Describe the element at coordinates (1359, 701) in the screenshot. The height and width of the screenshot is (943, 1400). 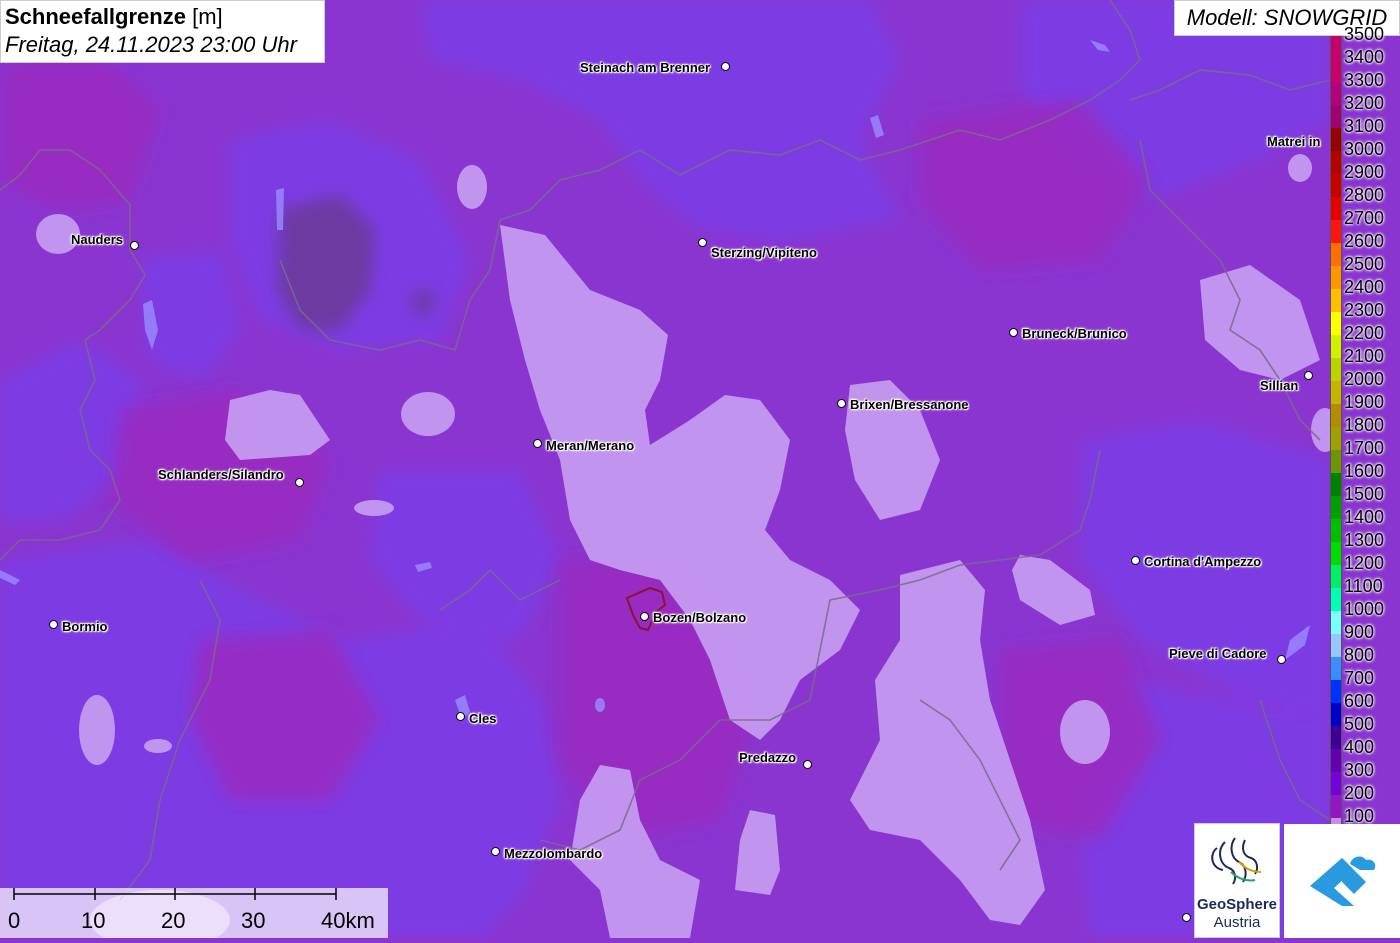
I see `legend-label: 600` at that location.